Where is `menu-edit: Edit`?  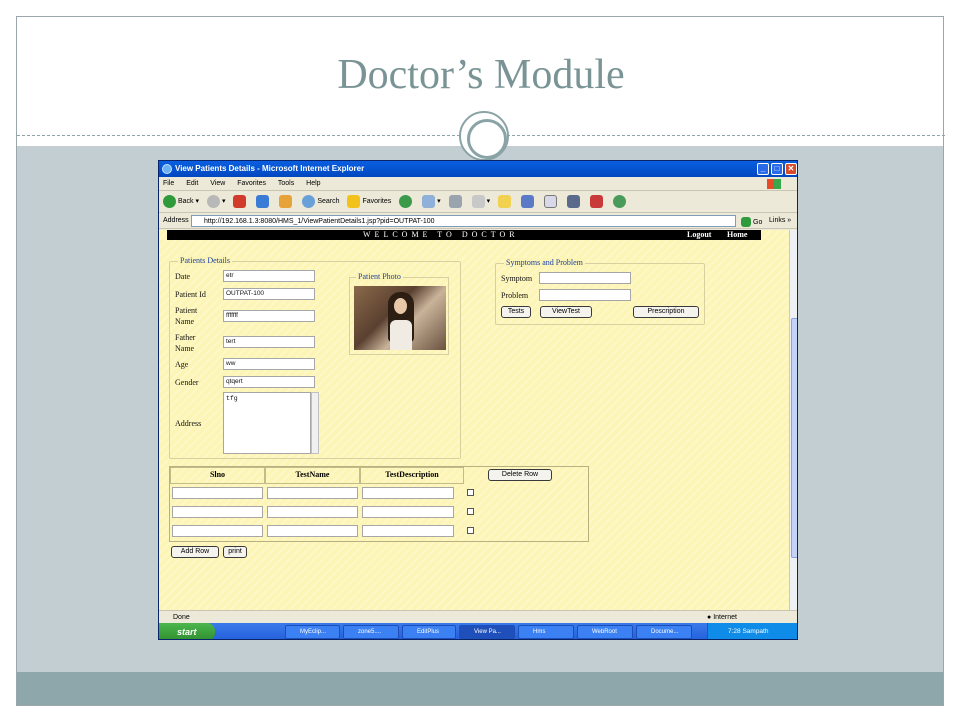
menu-edit: Edit is located at coordinates (192, 183).